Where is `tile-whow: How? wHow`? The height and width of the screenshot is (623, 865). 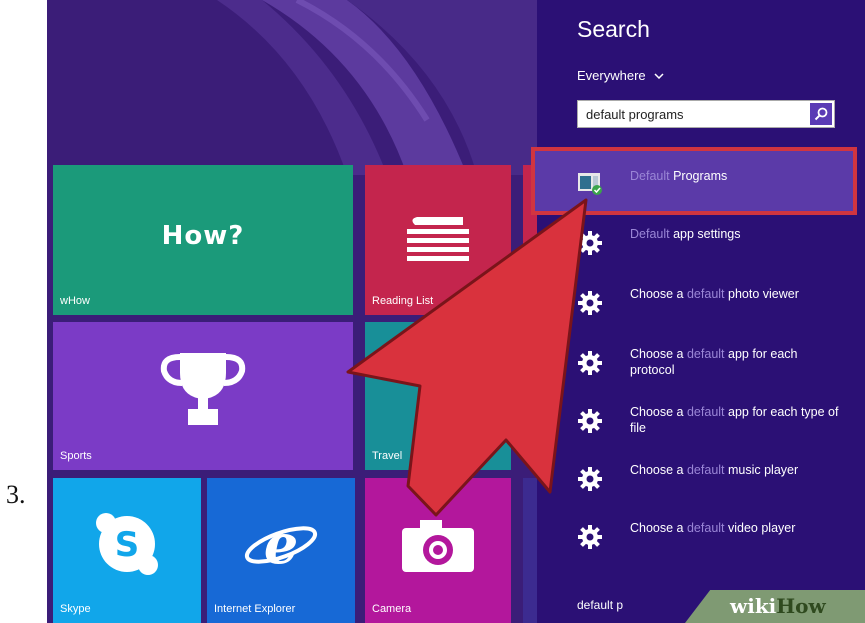
tile-whow: How? wHow is located at coordinates (203, 240).